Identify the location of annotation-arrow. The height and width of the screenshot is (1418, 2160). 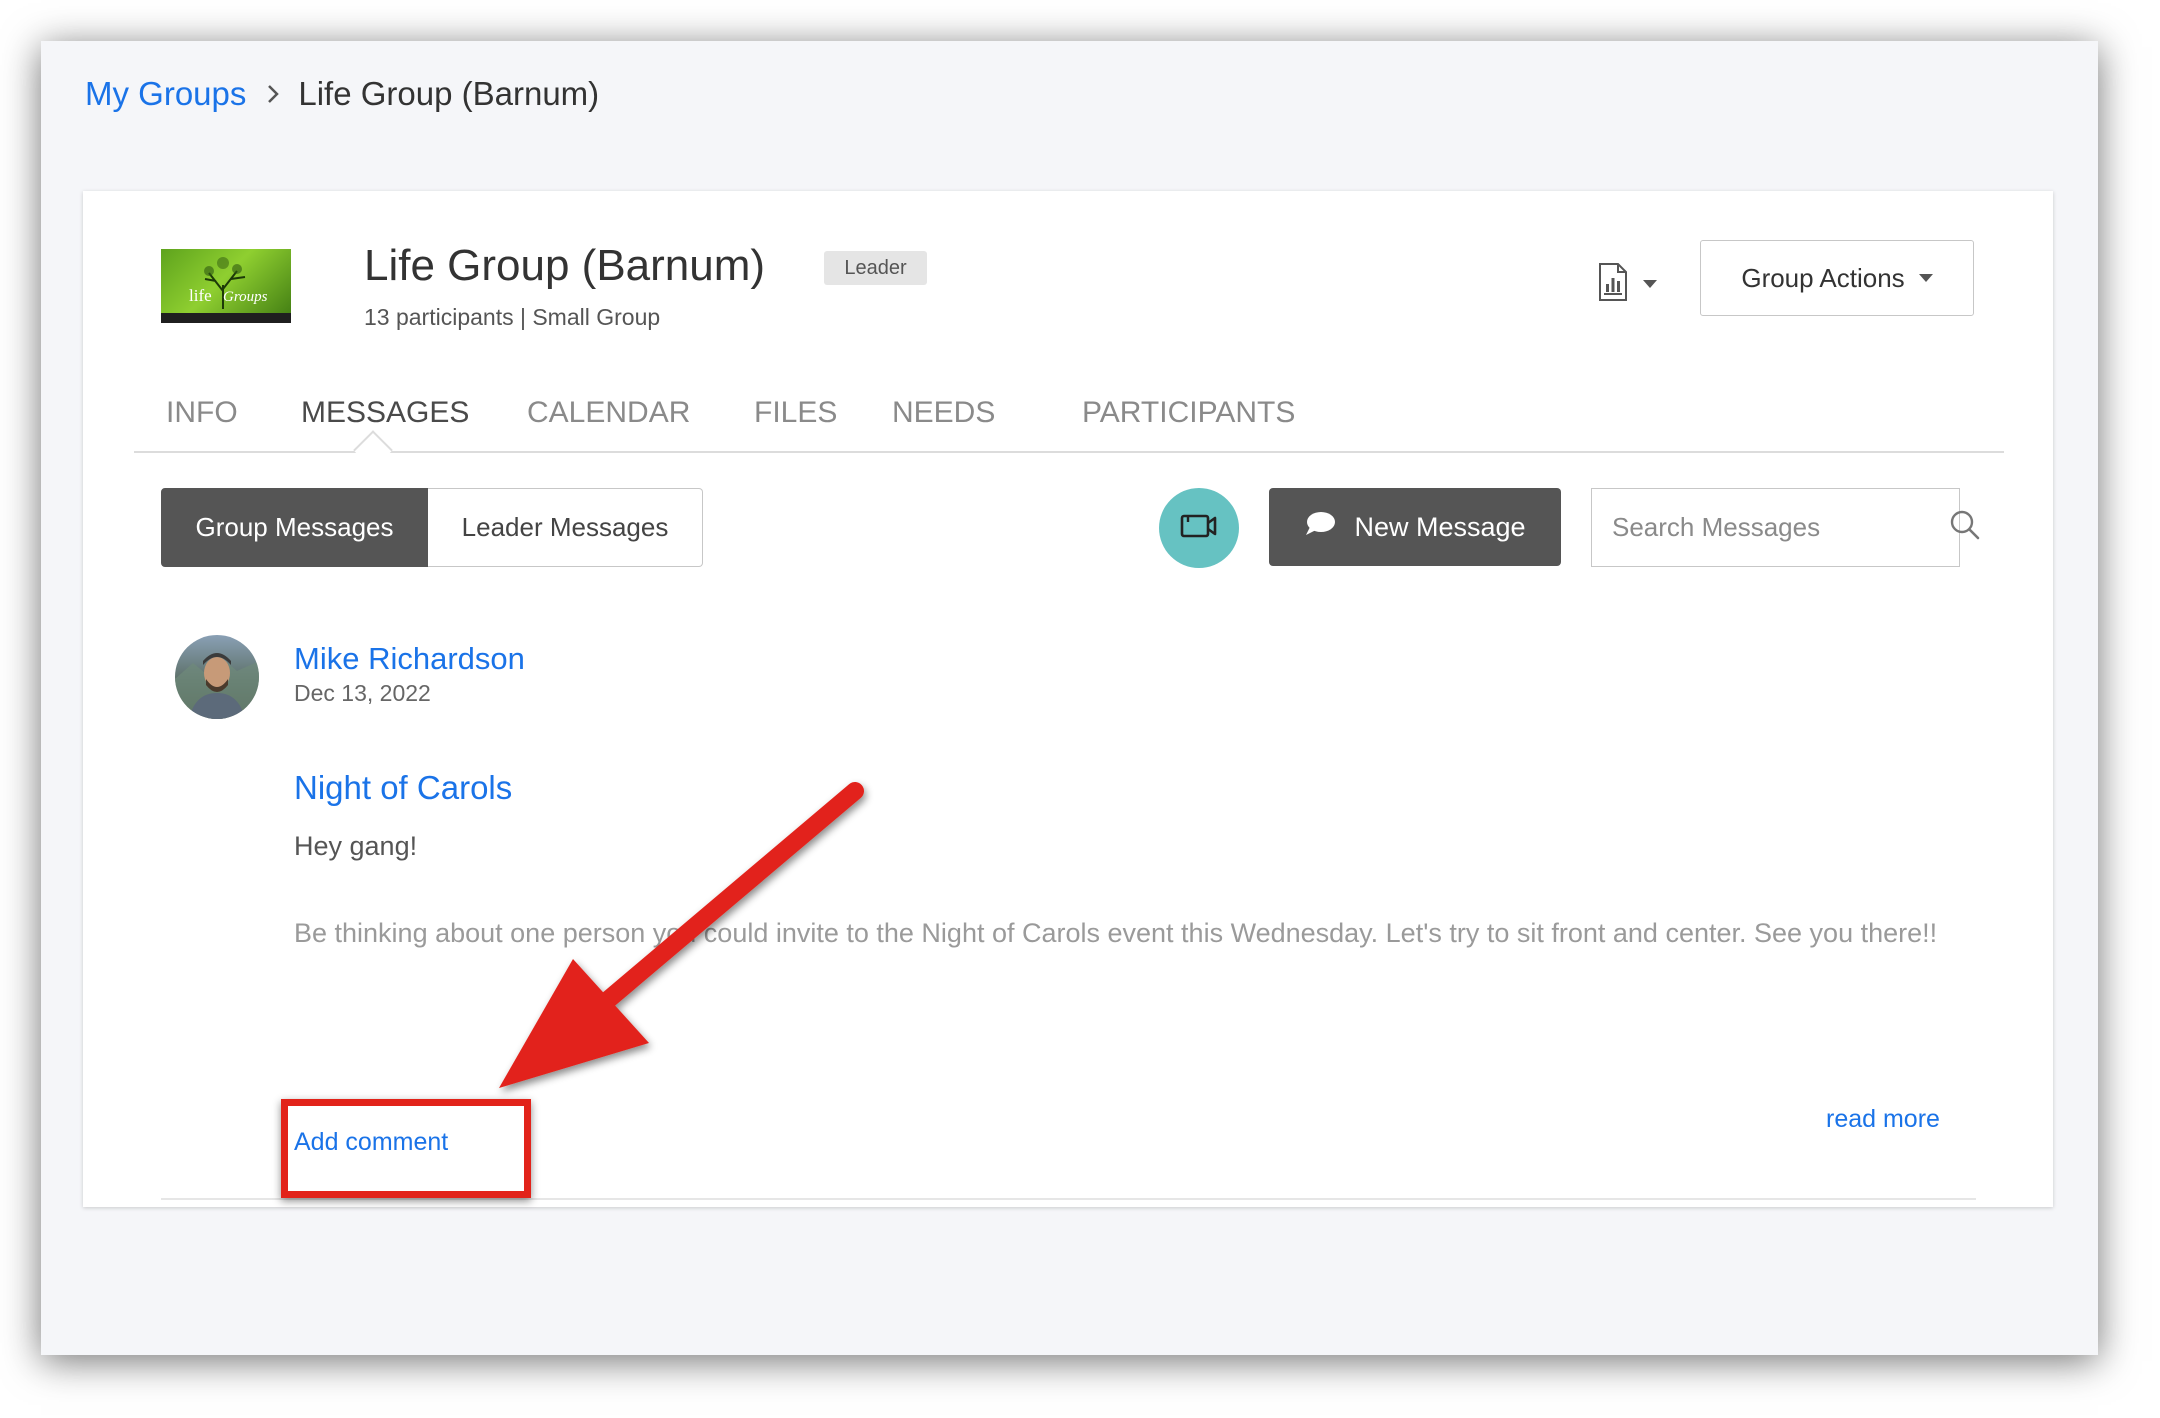
(681, 935).